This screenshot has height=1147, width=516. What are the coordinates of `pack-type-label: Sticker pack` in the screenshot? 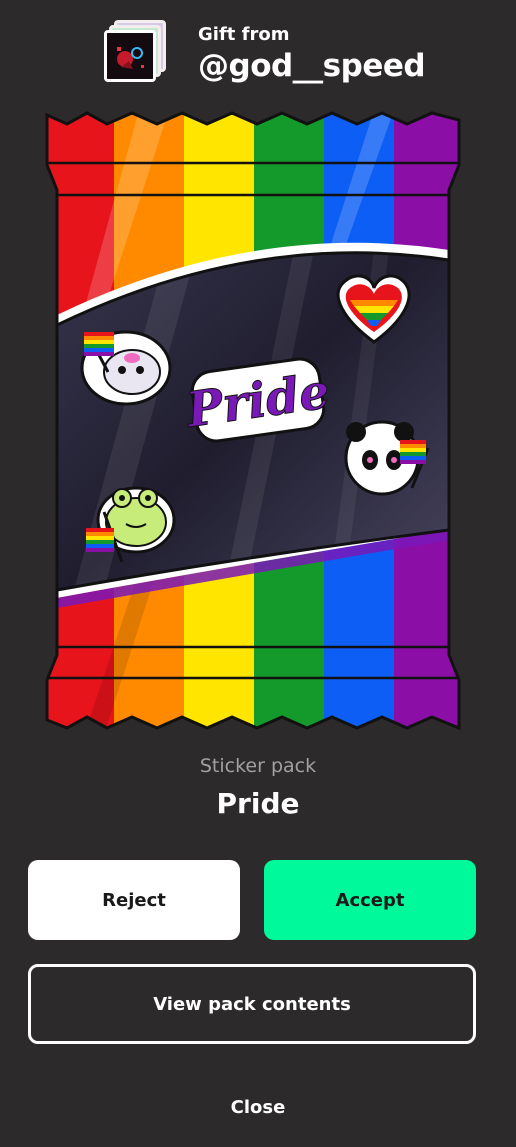 It's located at (258, 766).